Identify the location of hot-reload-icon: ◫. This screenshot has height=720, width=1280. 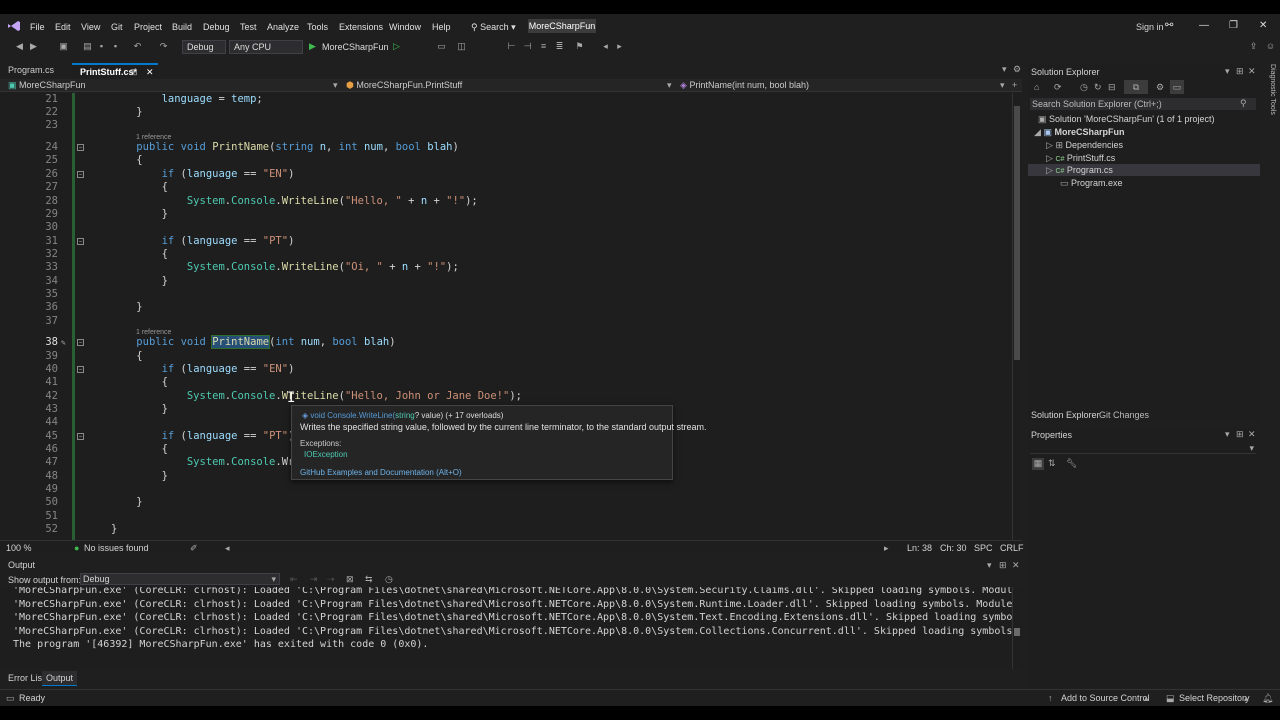
(461, 46).